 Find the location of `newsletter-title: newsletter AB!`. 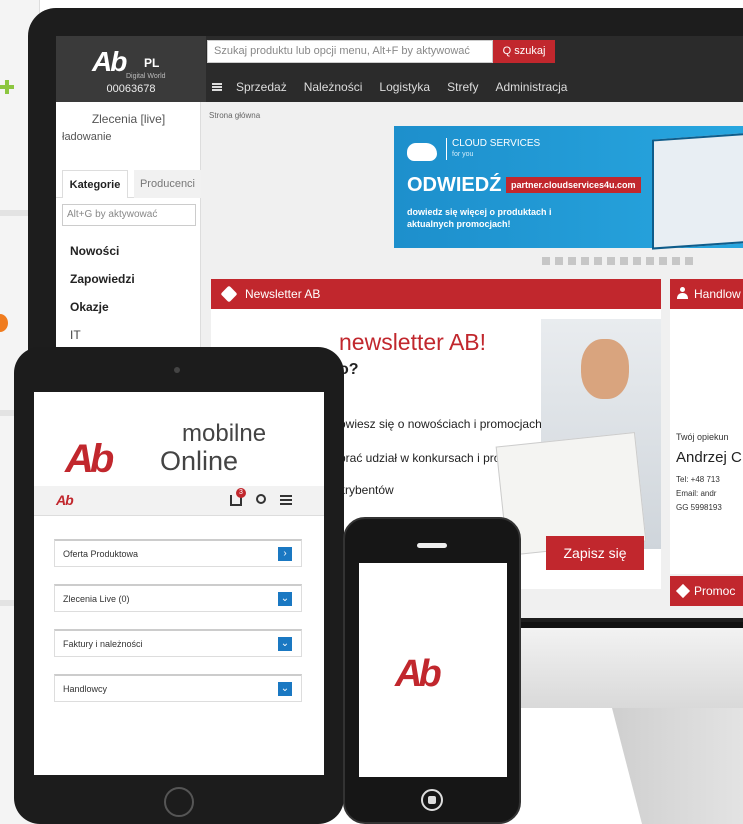

newsletter-title: newsletter AB! is located at coordinates (413, 342).